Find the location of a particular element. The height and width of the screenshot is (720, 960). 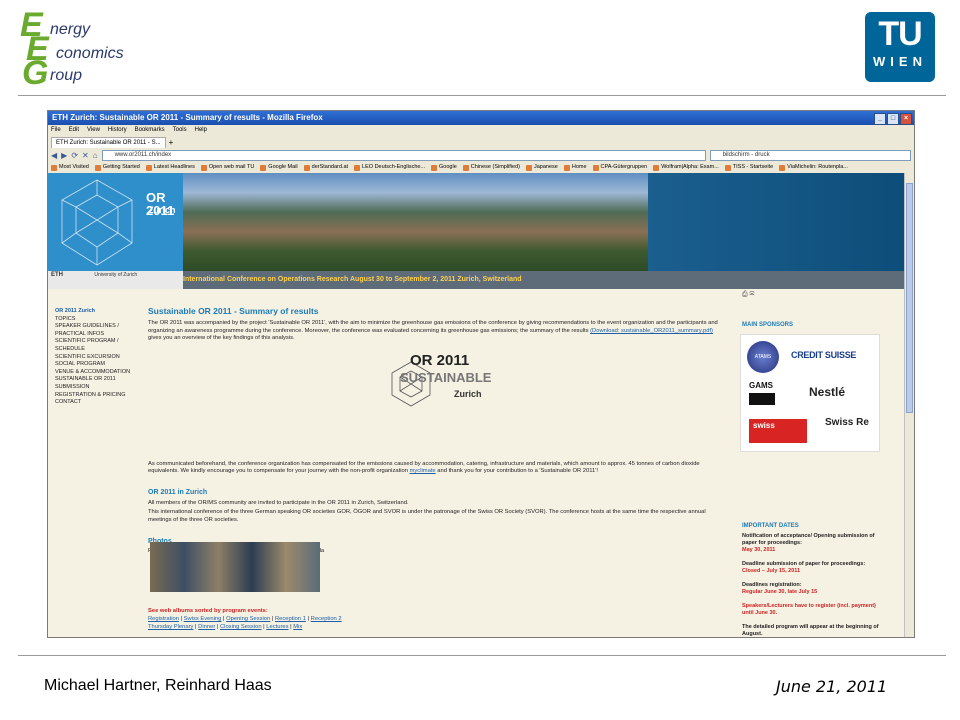

sponsor-atams-logo: ATAMS is located at coordinates (763, 357).